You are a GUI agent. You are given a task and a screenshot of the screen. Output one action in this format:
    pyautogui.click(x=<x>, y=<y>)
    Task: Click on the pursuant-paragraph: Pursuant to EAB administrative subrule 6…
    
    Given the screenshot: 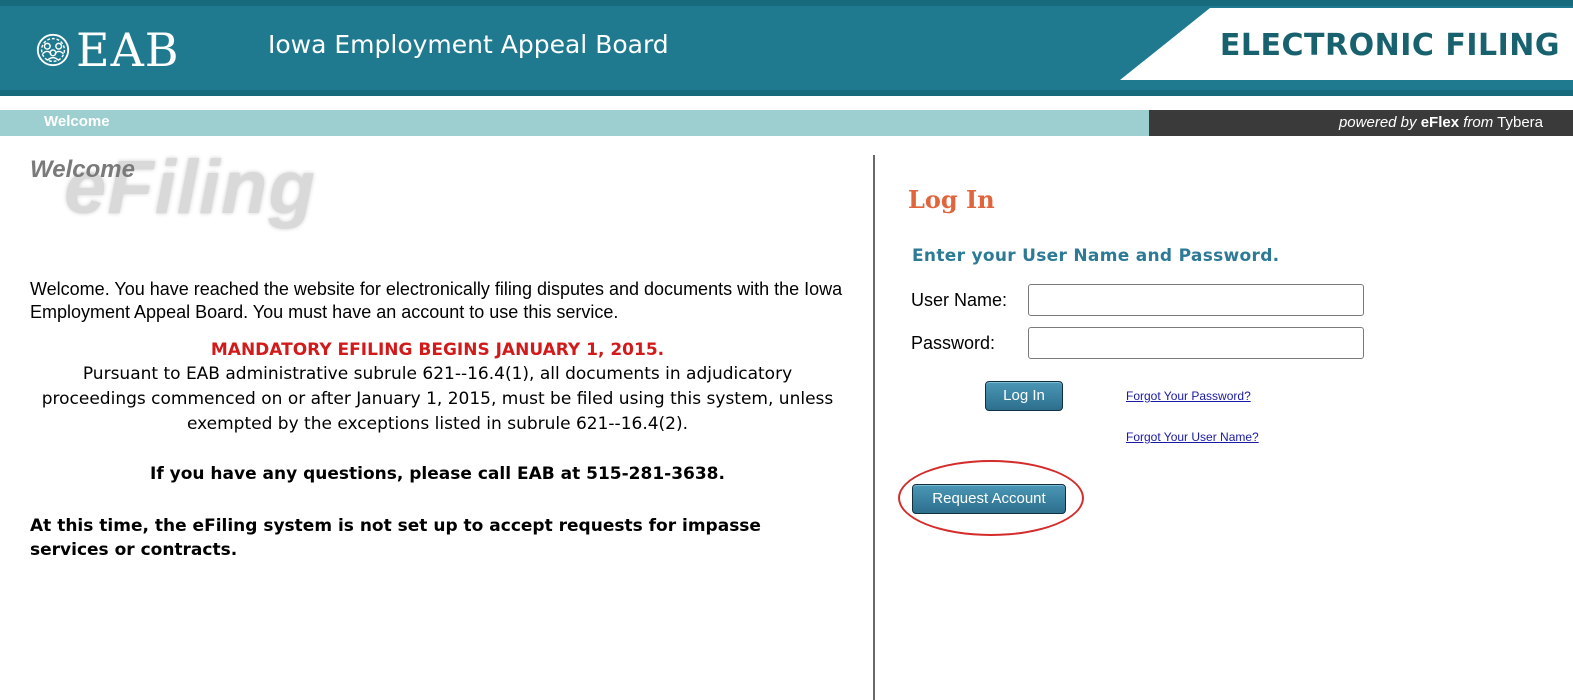 What is the action you would take?
    pyautogui.click(x=437, y=399)
    